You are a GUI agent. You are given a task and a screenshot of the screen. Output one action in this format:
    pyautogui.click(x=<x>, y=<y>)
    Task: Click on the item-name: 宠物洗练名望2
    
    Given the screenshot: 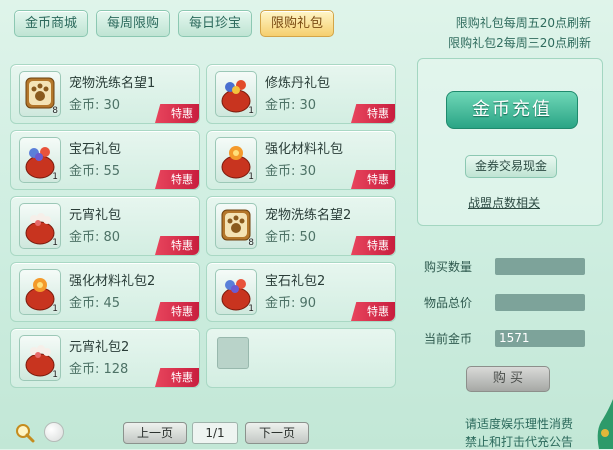 What is the action you would take?
    pyautogui.click(x=308, y=215)
    